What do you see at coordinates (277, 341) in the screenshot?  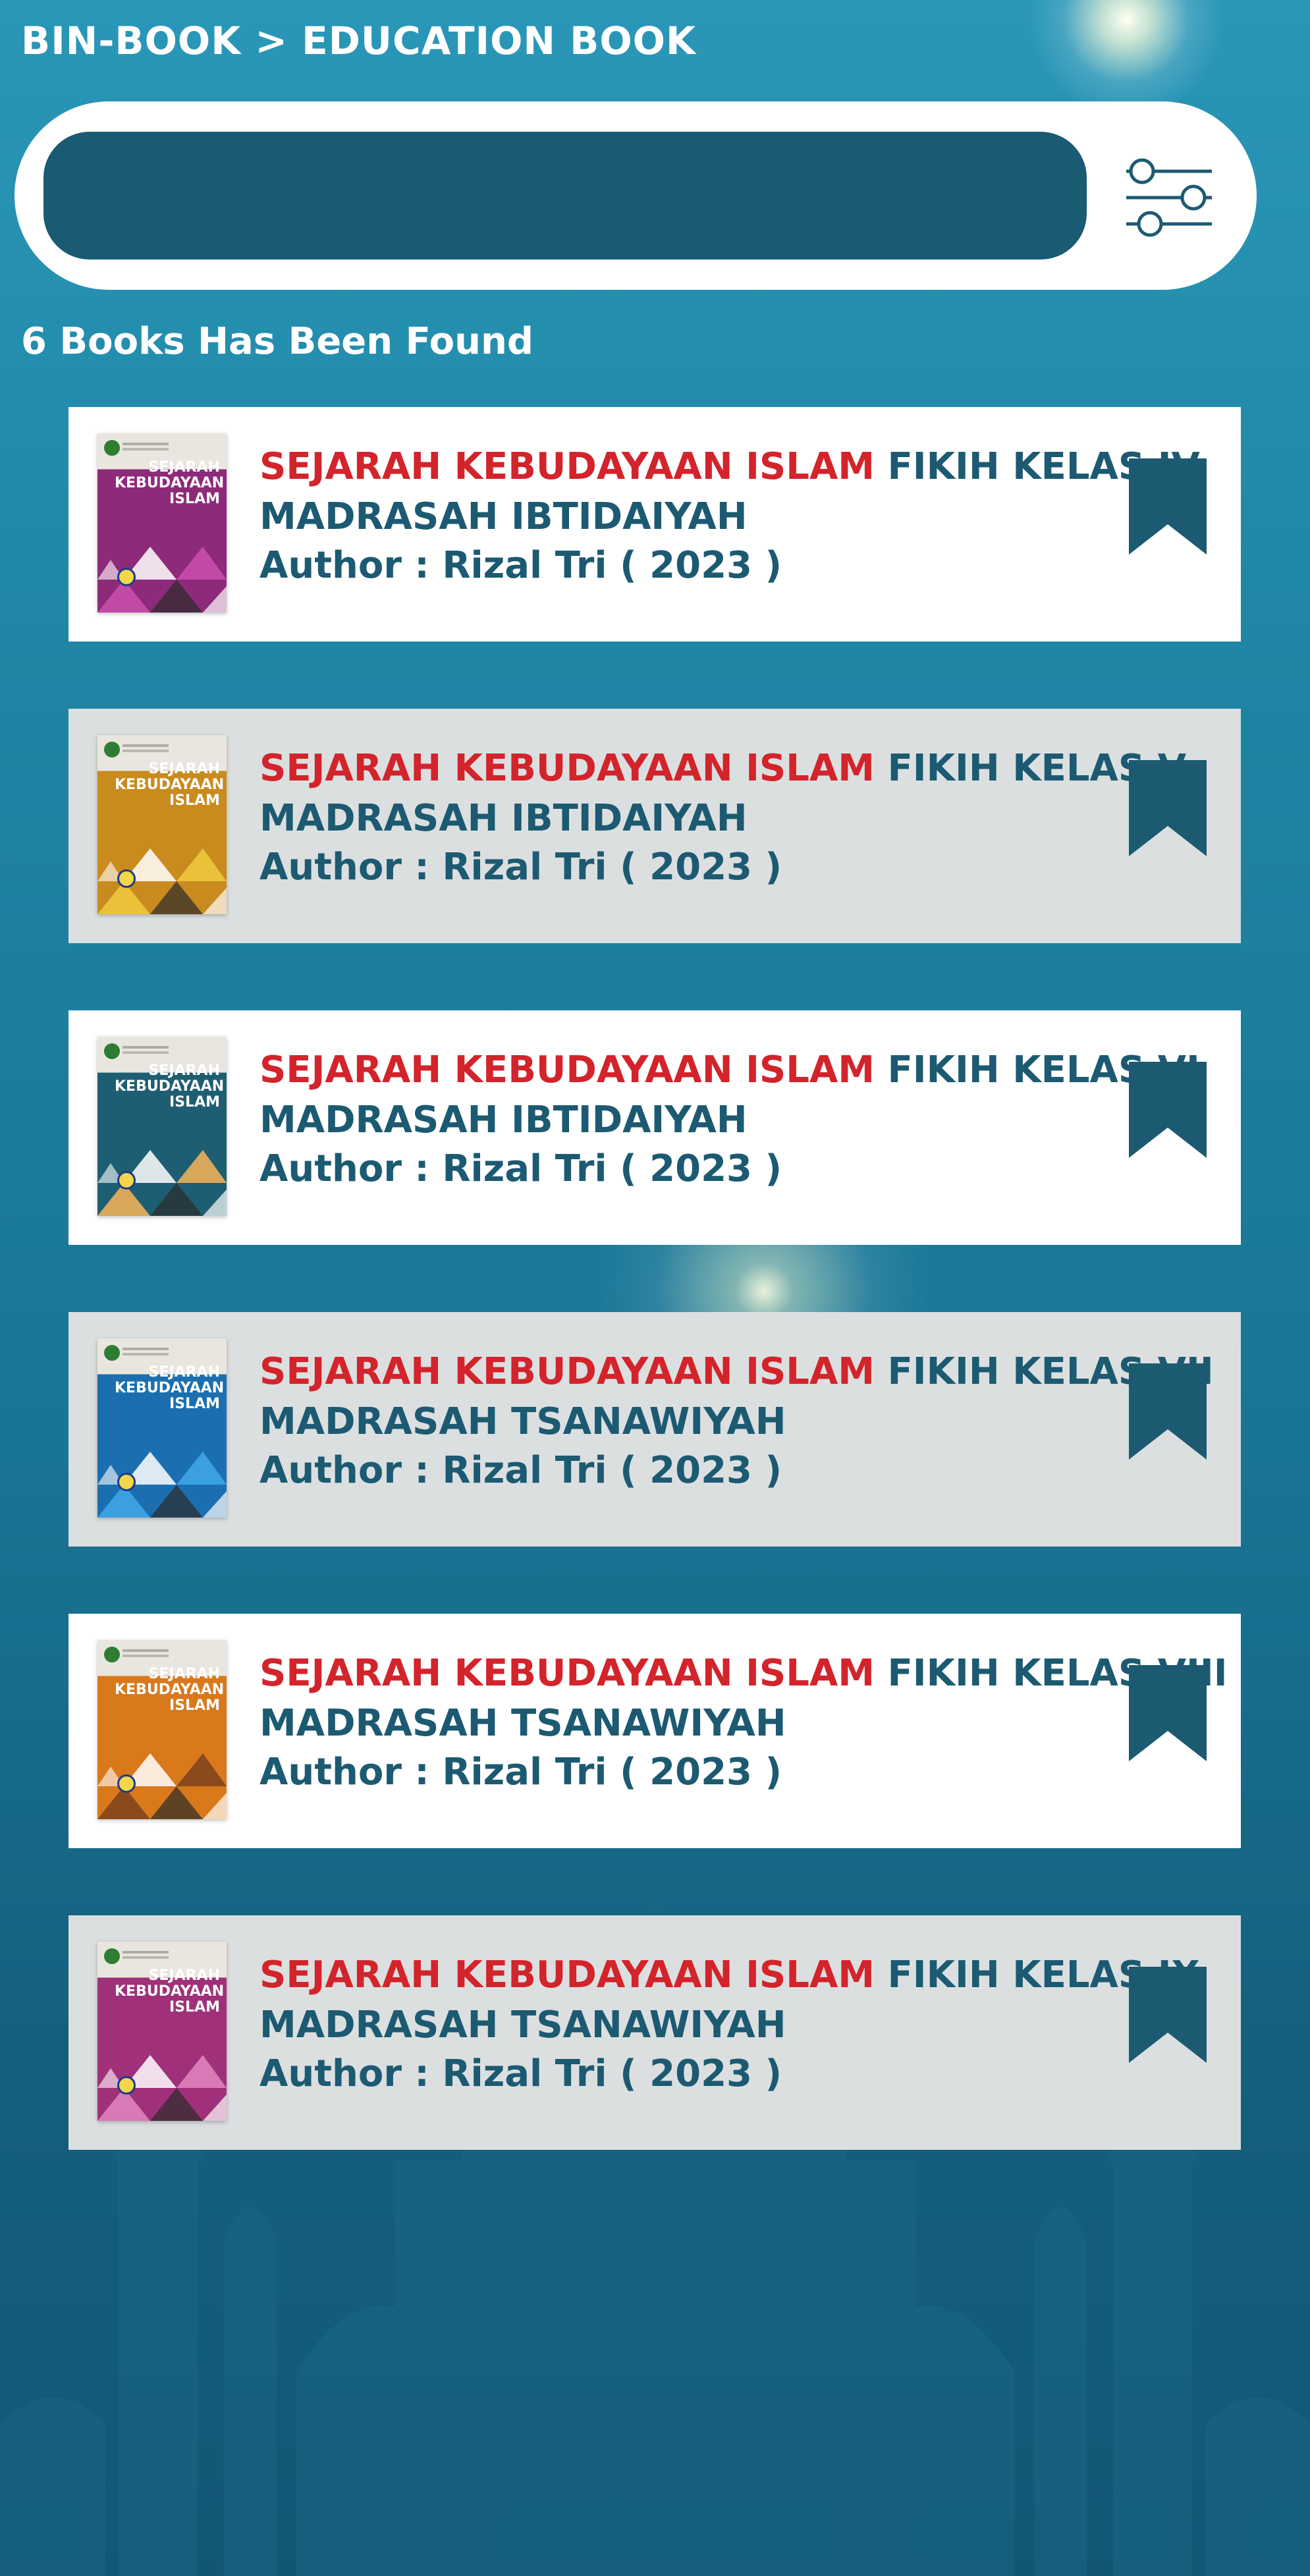 I see `results-count: 6 Books Has Been Found` at bounding box center [277, 341].